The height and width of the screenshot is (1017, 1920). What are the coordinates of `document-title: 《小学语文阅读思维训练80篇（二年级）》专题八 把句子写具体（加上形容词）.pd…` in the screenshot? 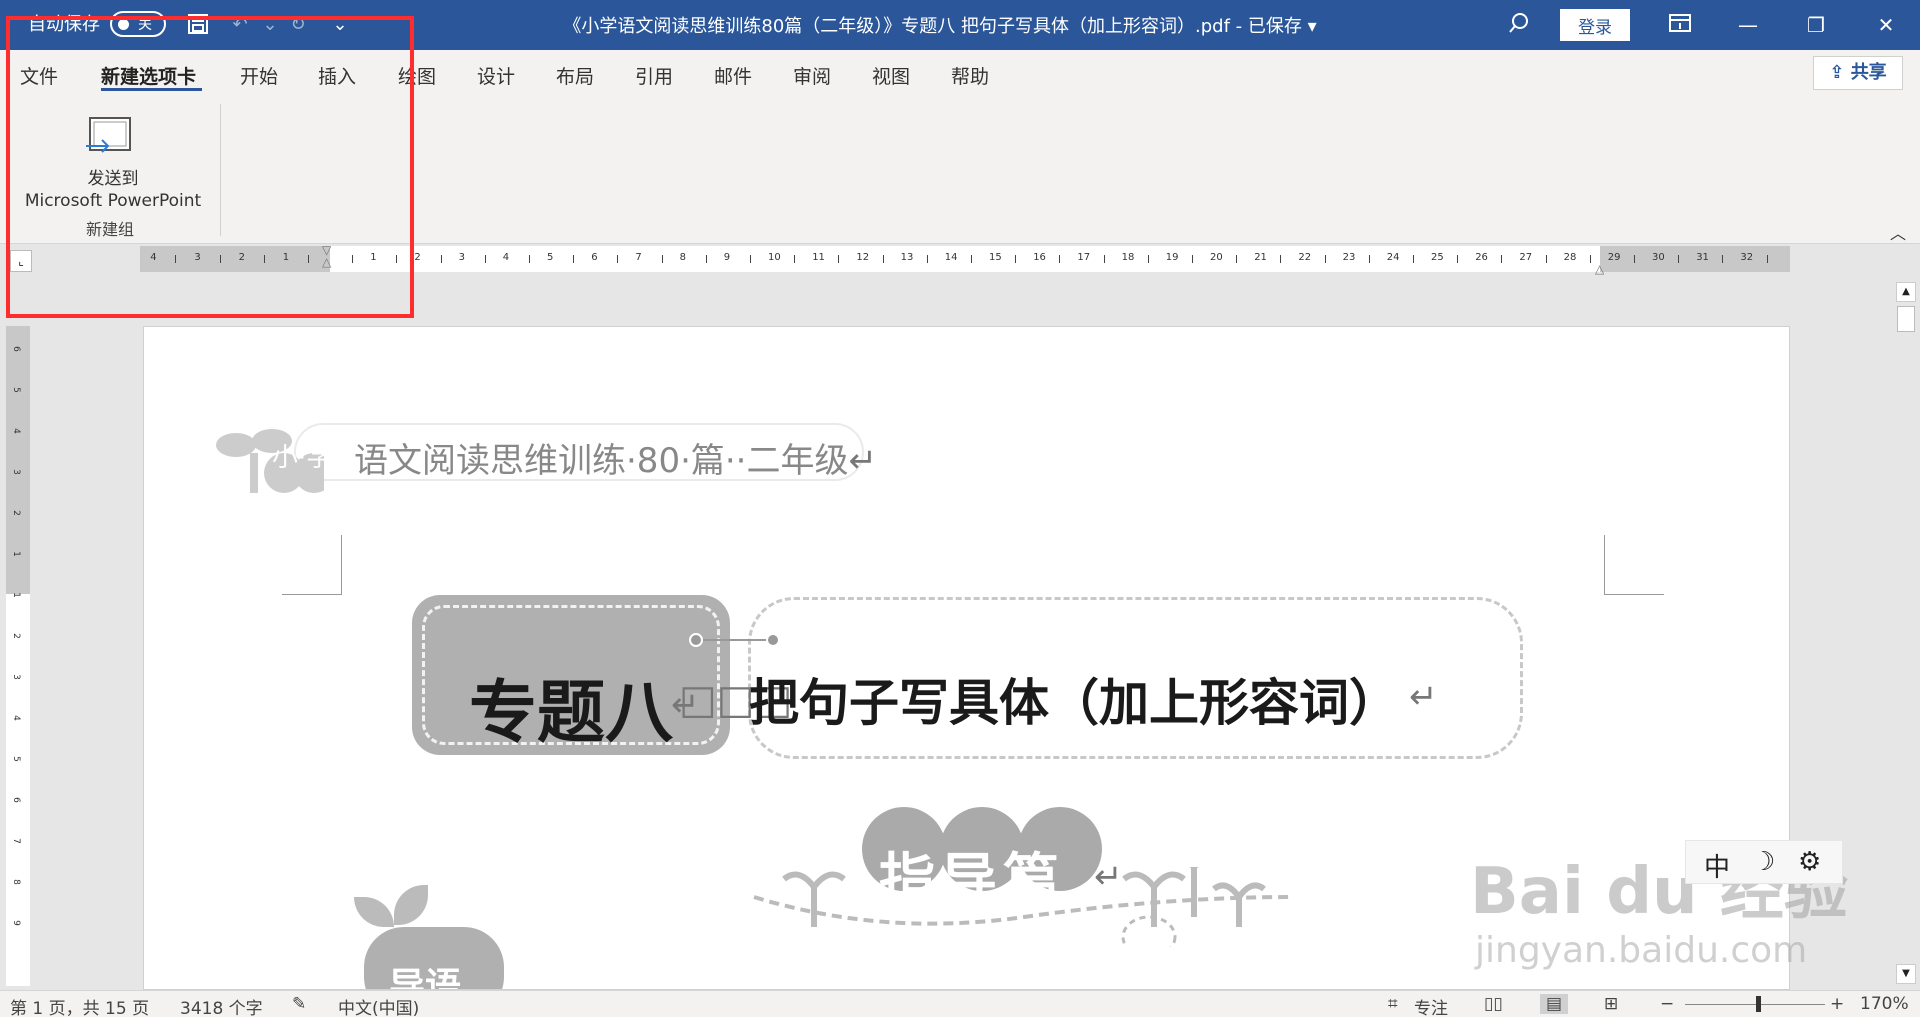 It's located at (940, 25).